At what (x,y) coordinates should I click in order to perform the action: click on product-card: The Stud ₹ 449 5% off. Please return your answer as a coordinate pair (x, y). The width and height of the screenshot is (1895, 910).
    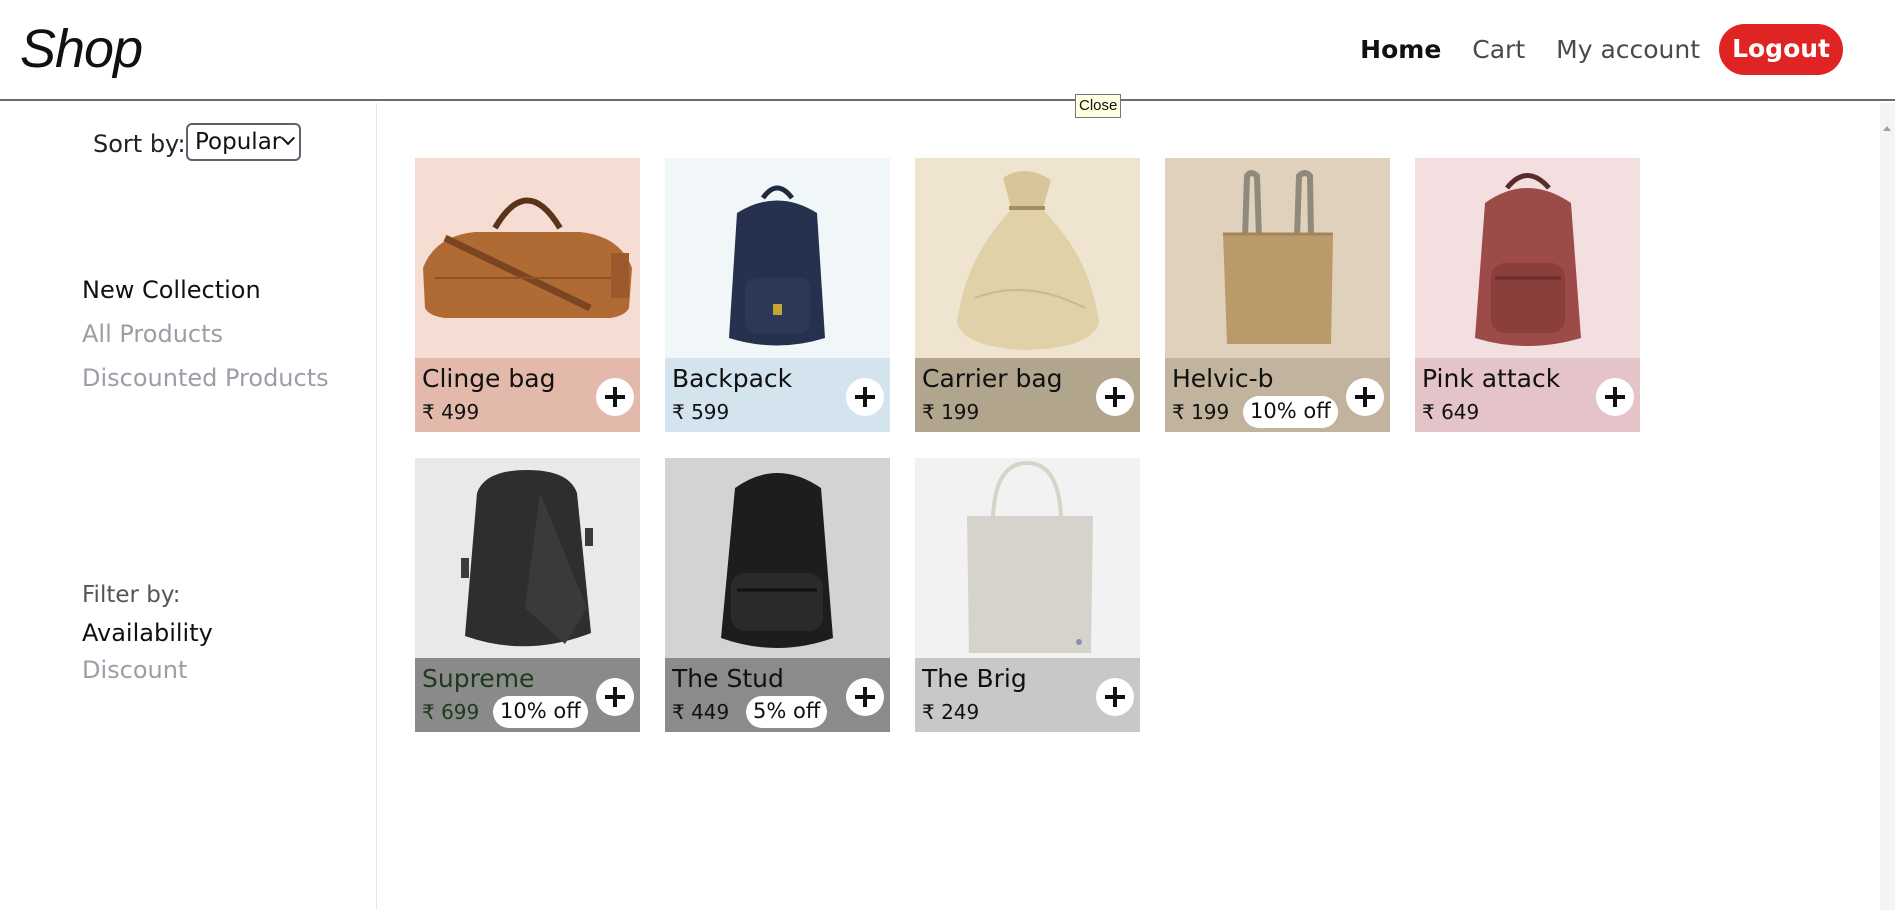
    Looking at the image, I should click on (777, 595).